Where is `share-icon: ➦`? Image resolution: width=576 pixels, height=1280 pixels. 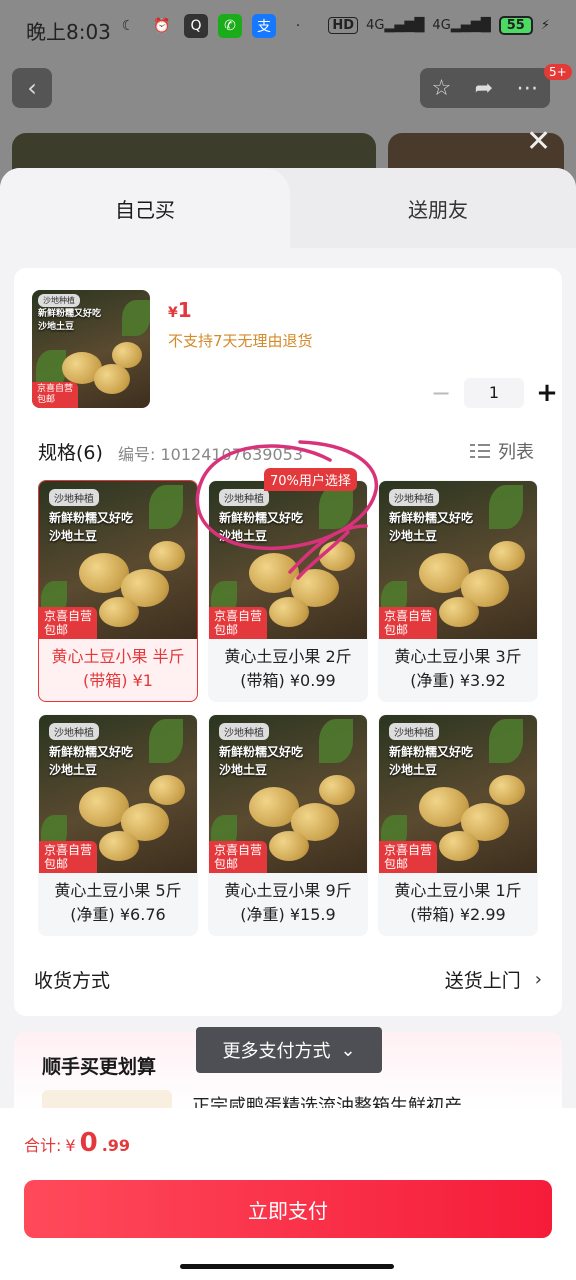 share-icon: ➦ is located at coordinates (484, 88).